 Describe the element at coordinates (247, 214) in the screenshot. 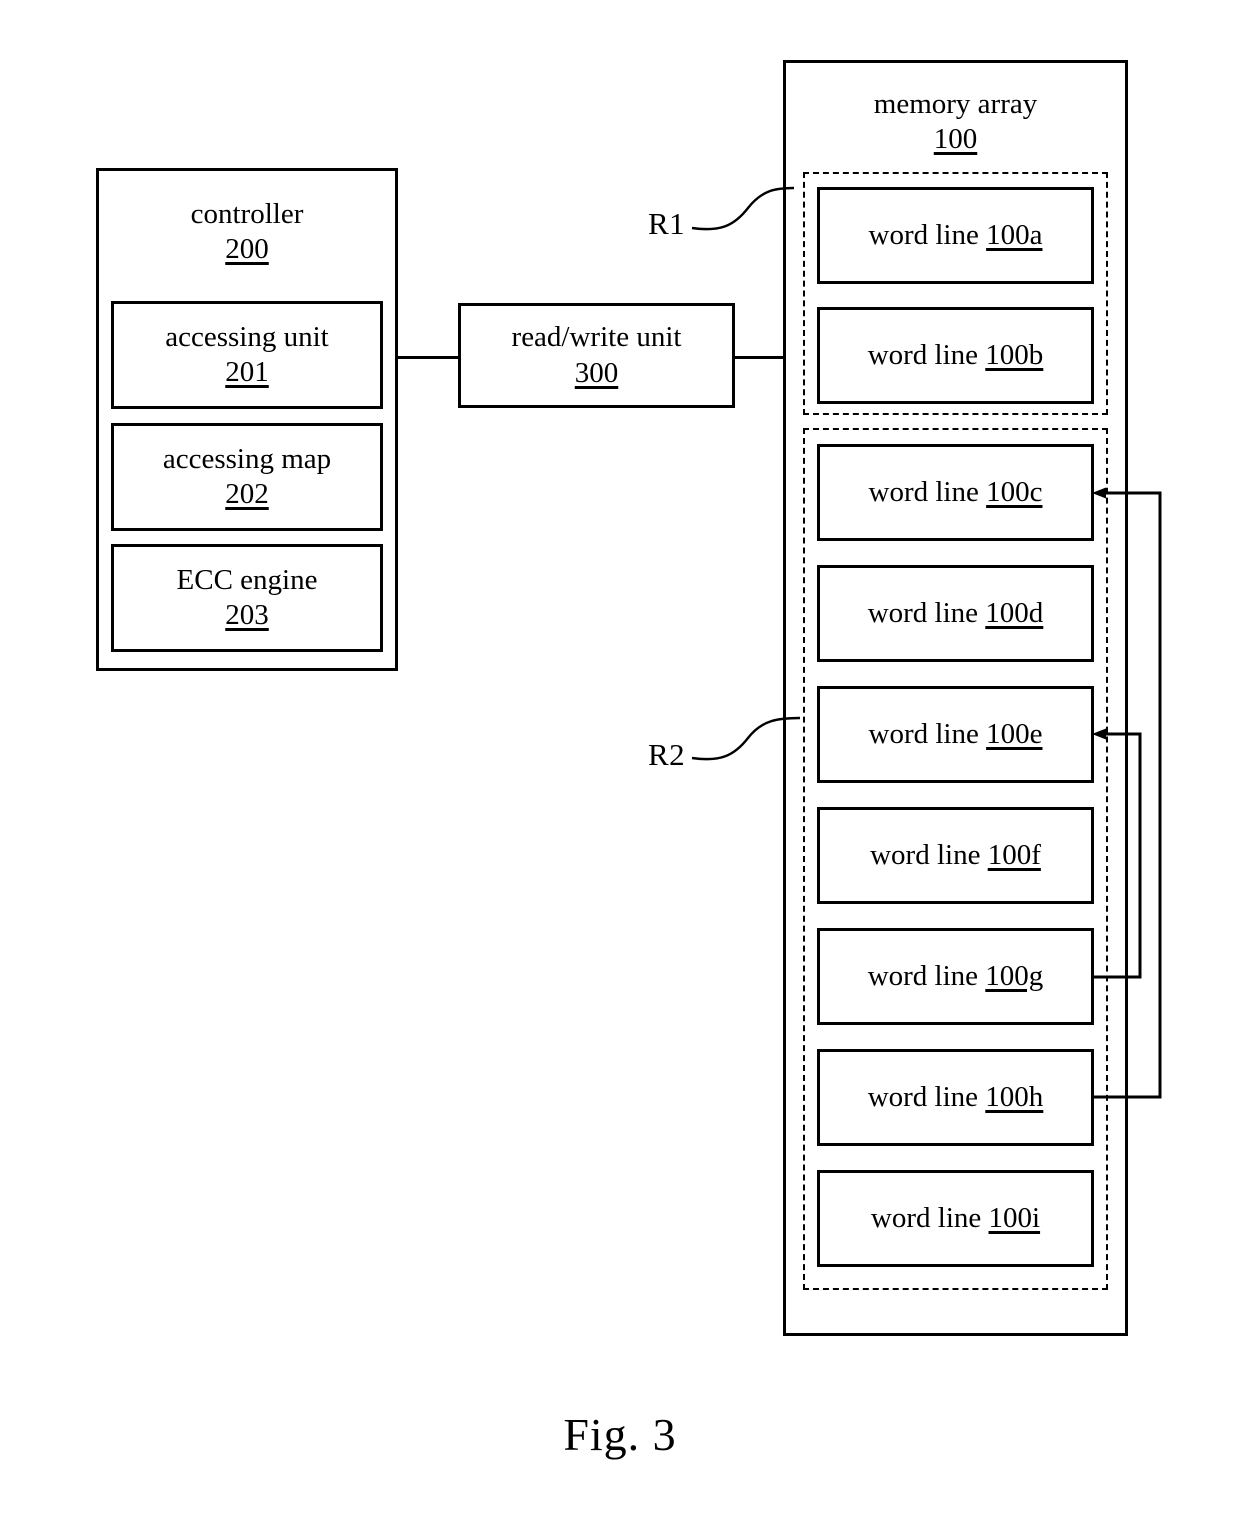

I see `controller-title: controller` at that location.